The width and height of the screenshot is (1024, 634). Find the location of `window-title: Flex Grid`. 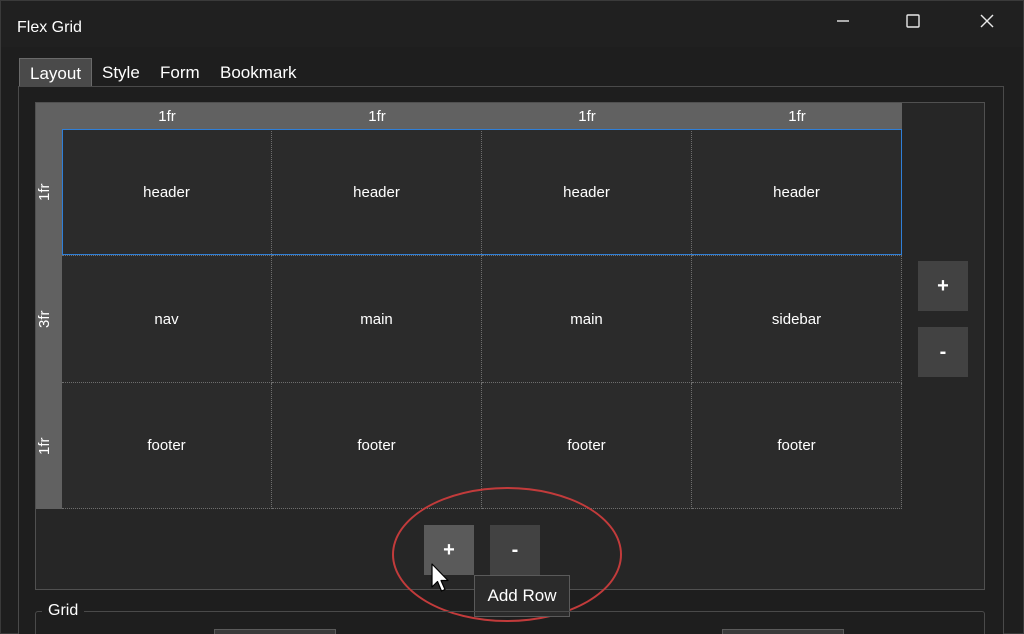

window-title: Flex Grid is located at coordinates (49, 27).